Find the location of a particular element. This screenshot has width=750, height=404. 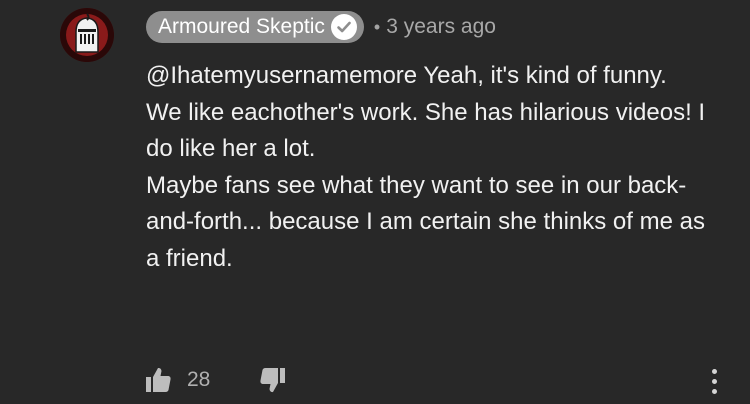

thumbs-up-icon is located at coordinates (158, 379).